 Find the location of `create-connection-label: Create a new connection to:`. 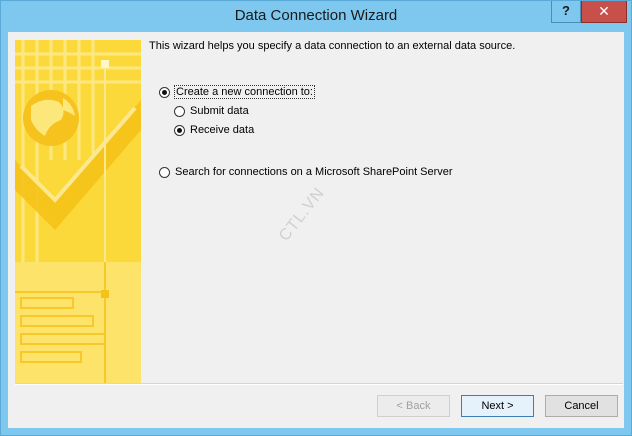

create-connection-label: Create a new connection to: is located at coordinates (244, 92).